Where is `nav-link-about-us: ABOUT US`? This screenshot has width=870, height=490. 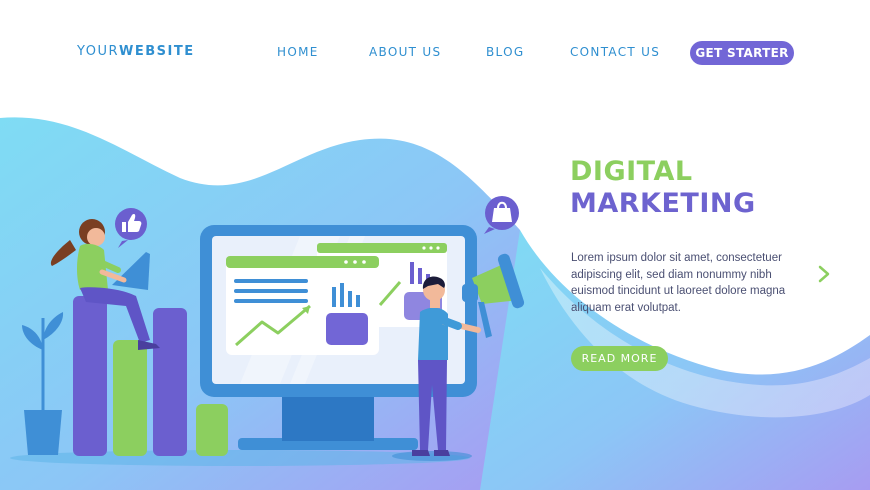 nav-link-about-us: ABOUT US is located at coordinates (405, 52).